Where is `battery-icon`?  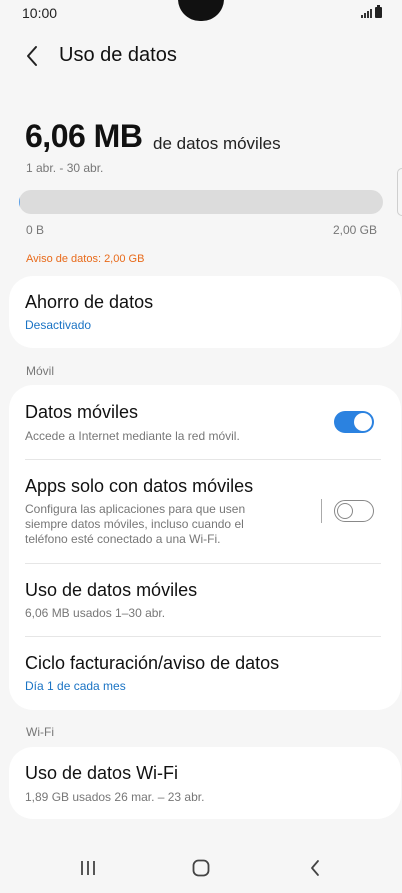
battery-icon is located at coordinates (378, 11).